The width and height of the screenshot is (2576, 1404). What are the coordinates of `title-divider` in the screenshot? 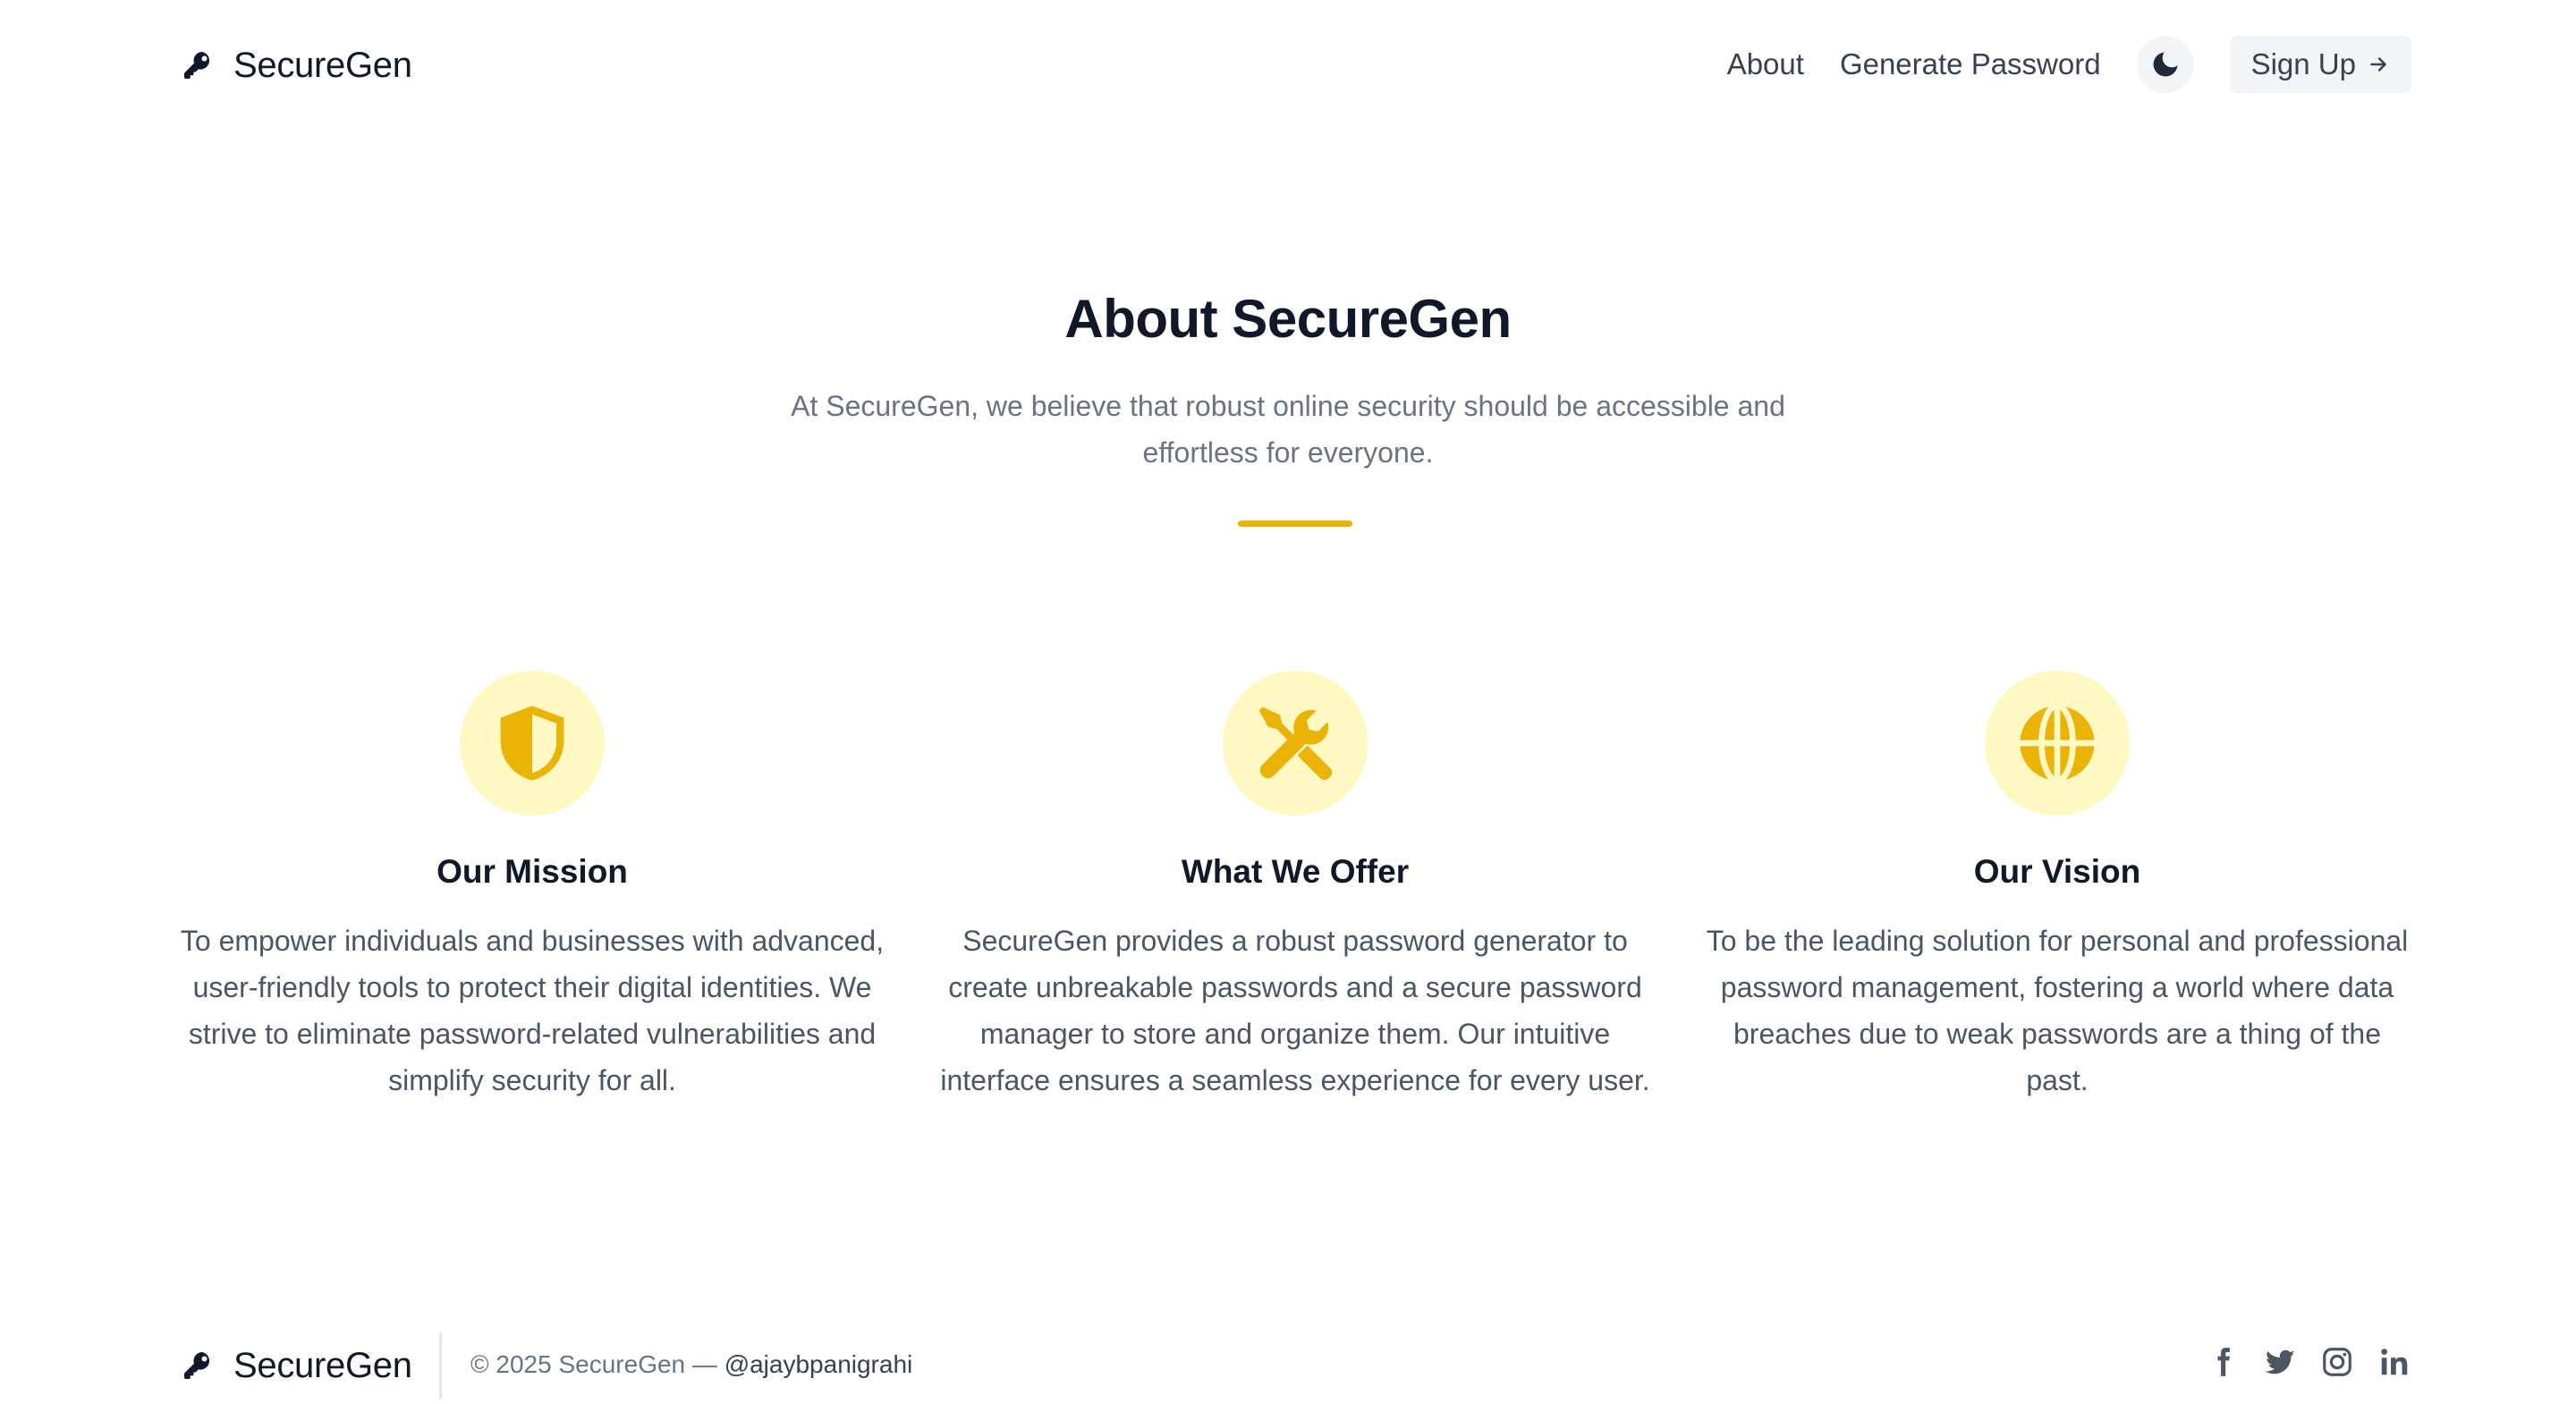 It's located at (1295, 523).